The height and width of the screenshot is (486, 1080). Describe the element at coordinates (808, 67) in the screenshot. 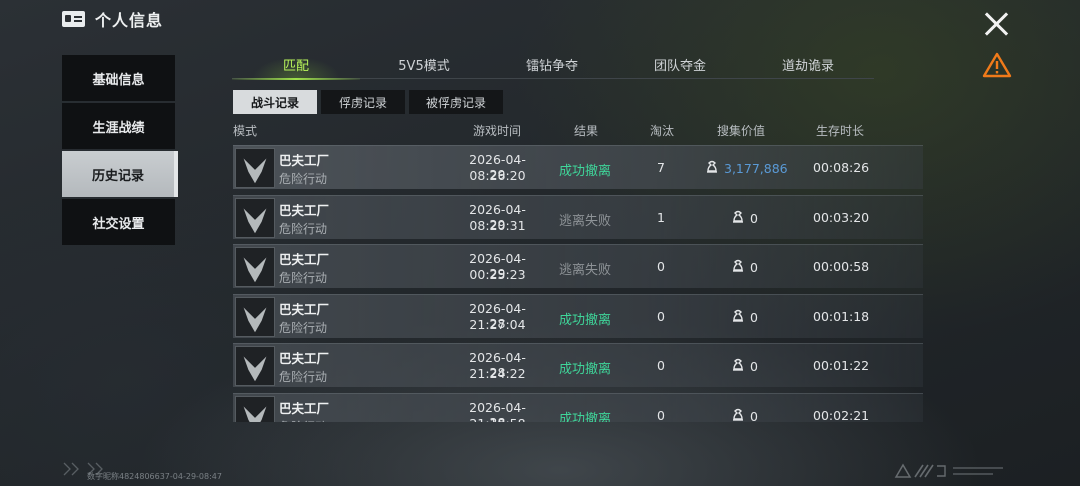

I see `tab-heist: 道劫诡录` at that location.